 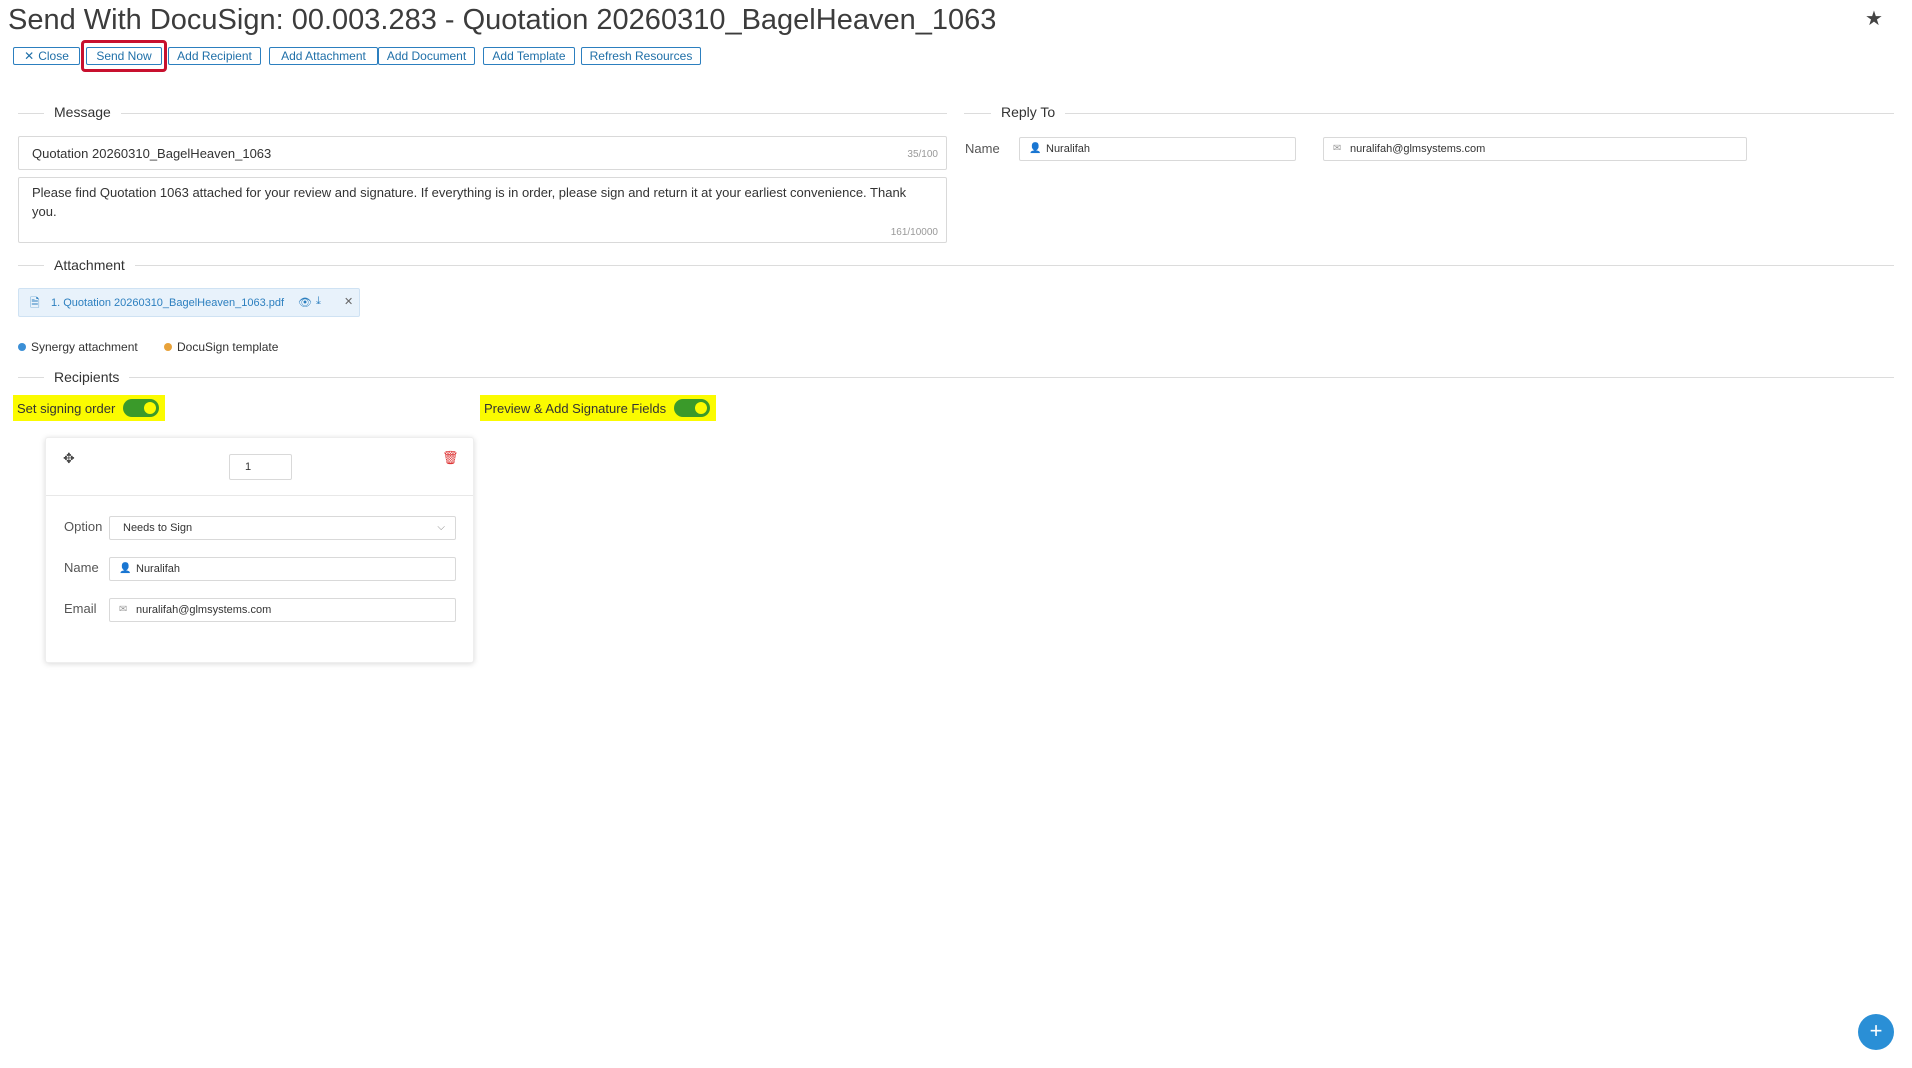 What do you see at coordinates (318, 301) in the screenshot?
I see `download-icon: ⤓` at bounding box center [318, 301].